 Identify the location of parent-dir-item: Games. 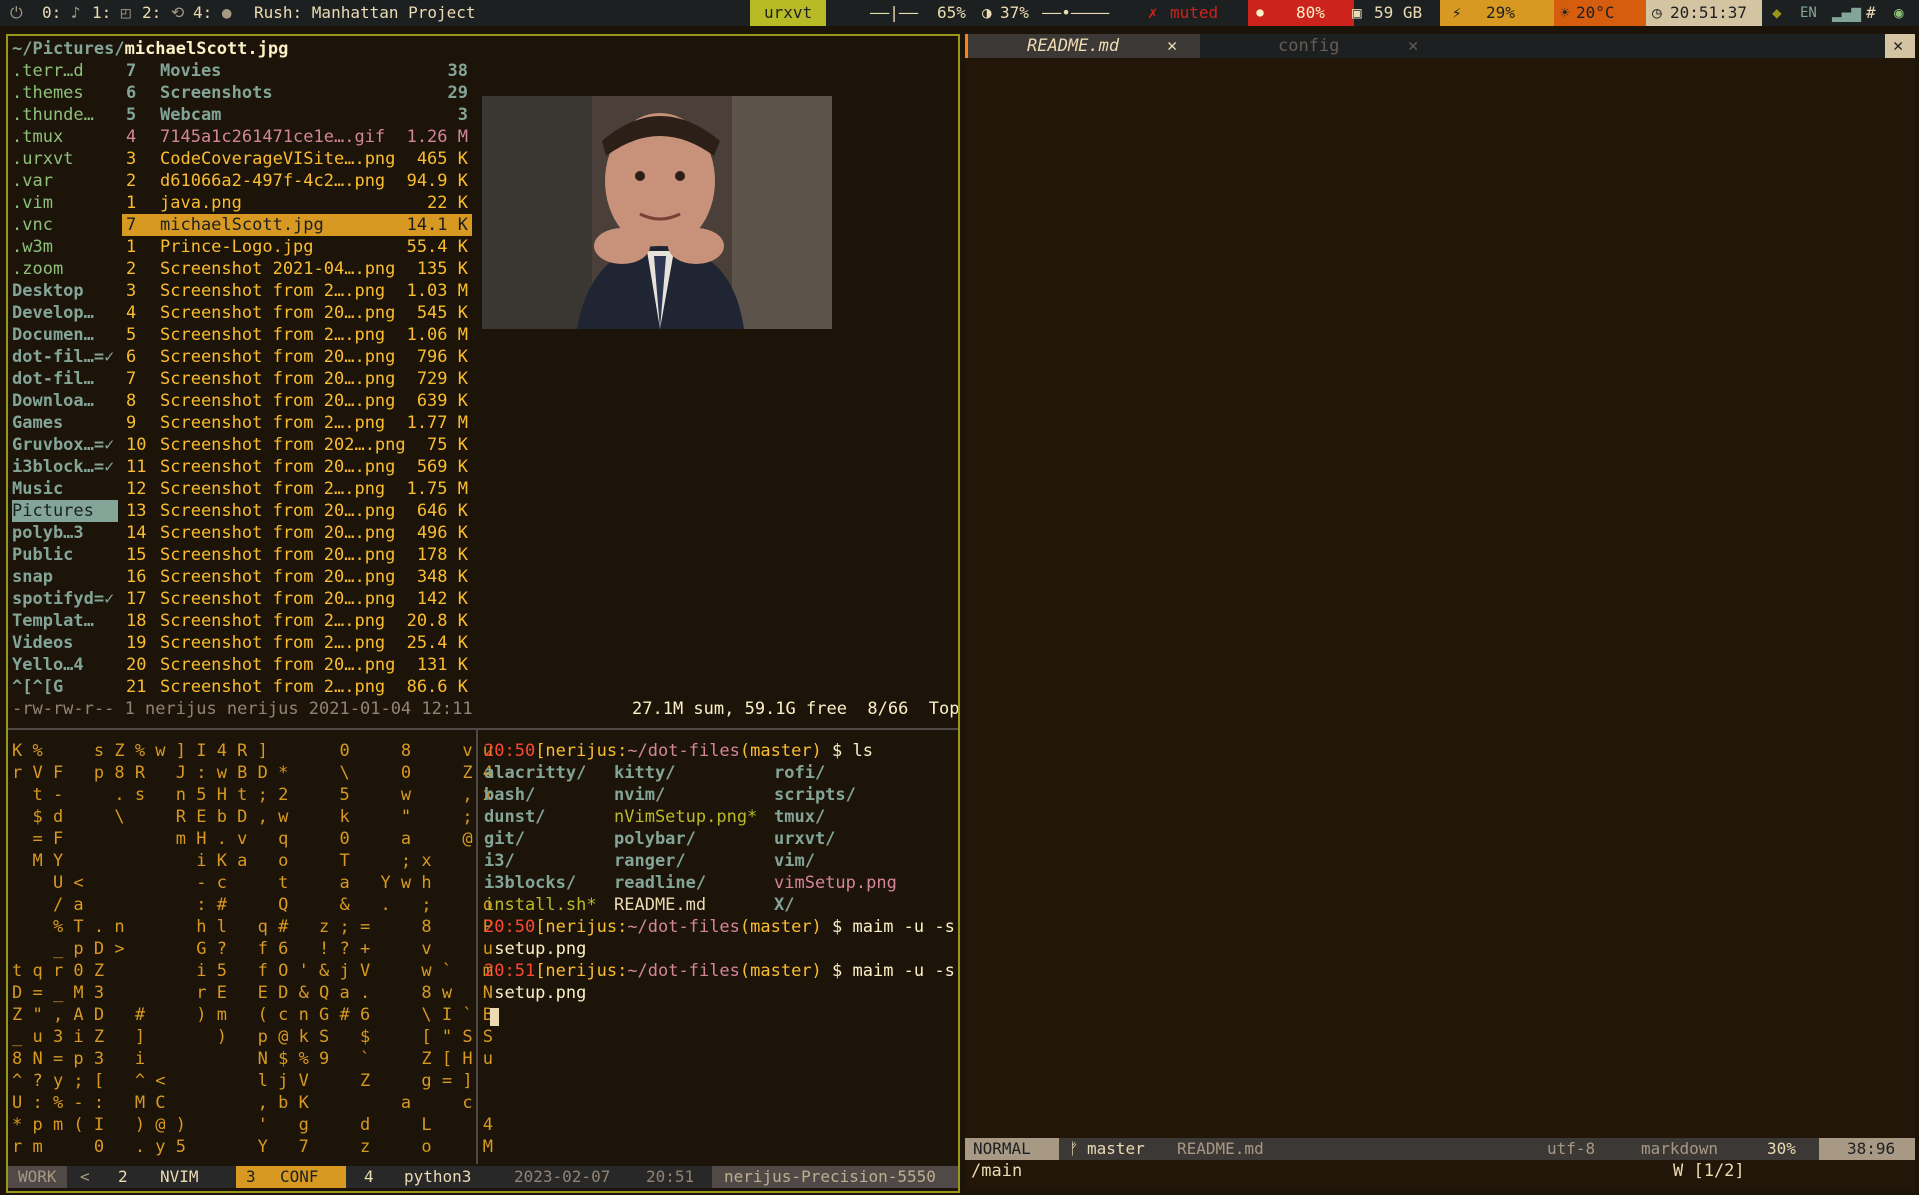
(65, 423).